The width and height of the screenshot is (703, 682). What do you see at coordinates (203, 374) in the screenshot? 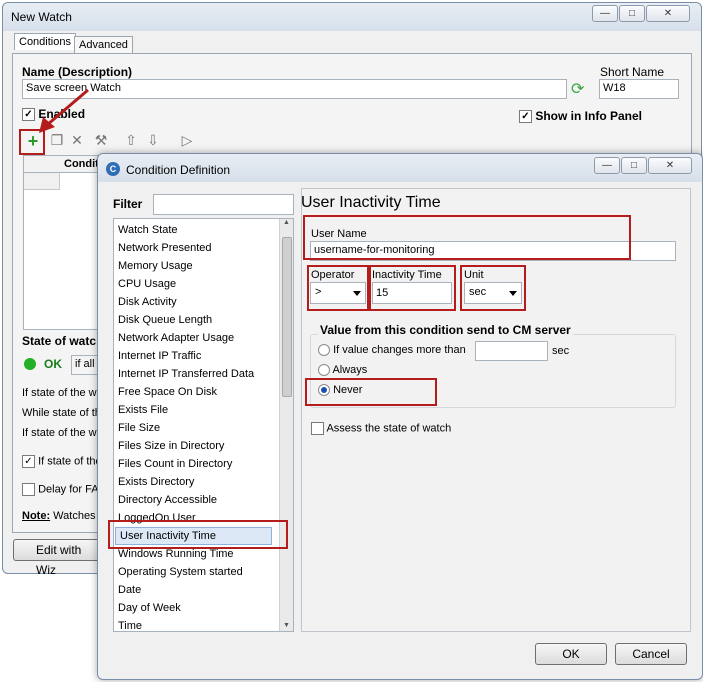
I see `list-item: Internet IP Transferred Data` at bounding box center [203, 374].